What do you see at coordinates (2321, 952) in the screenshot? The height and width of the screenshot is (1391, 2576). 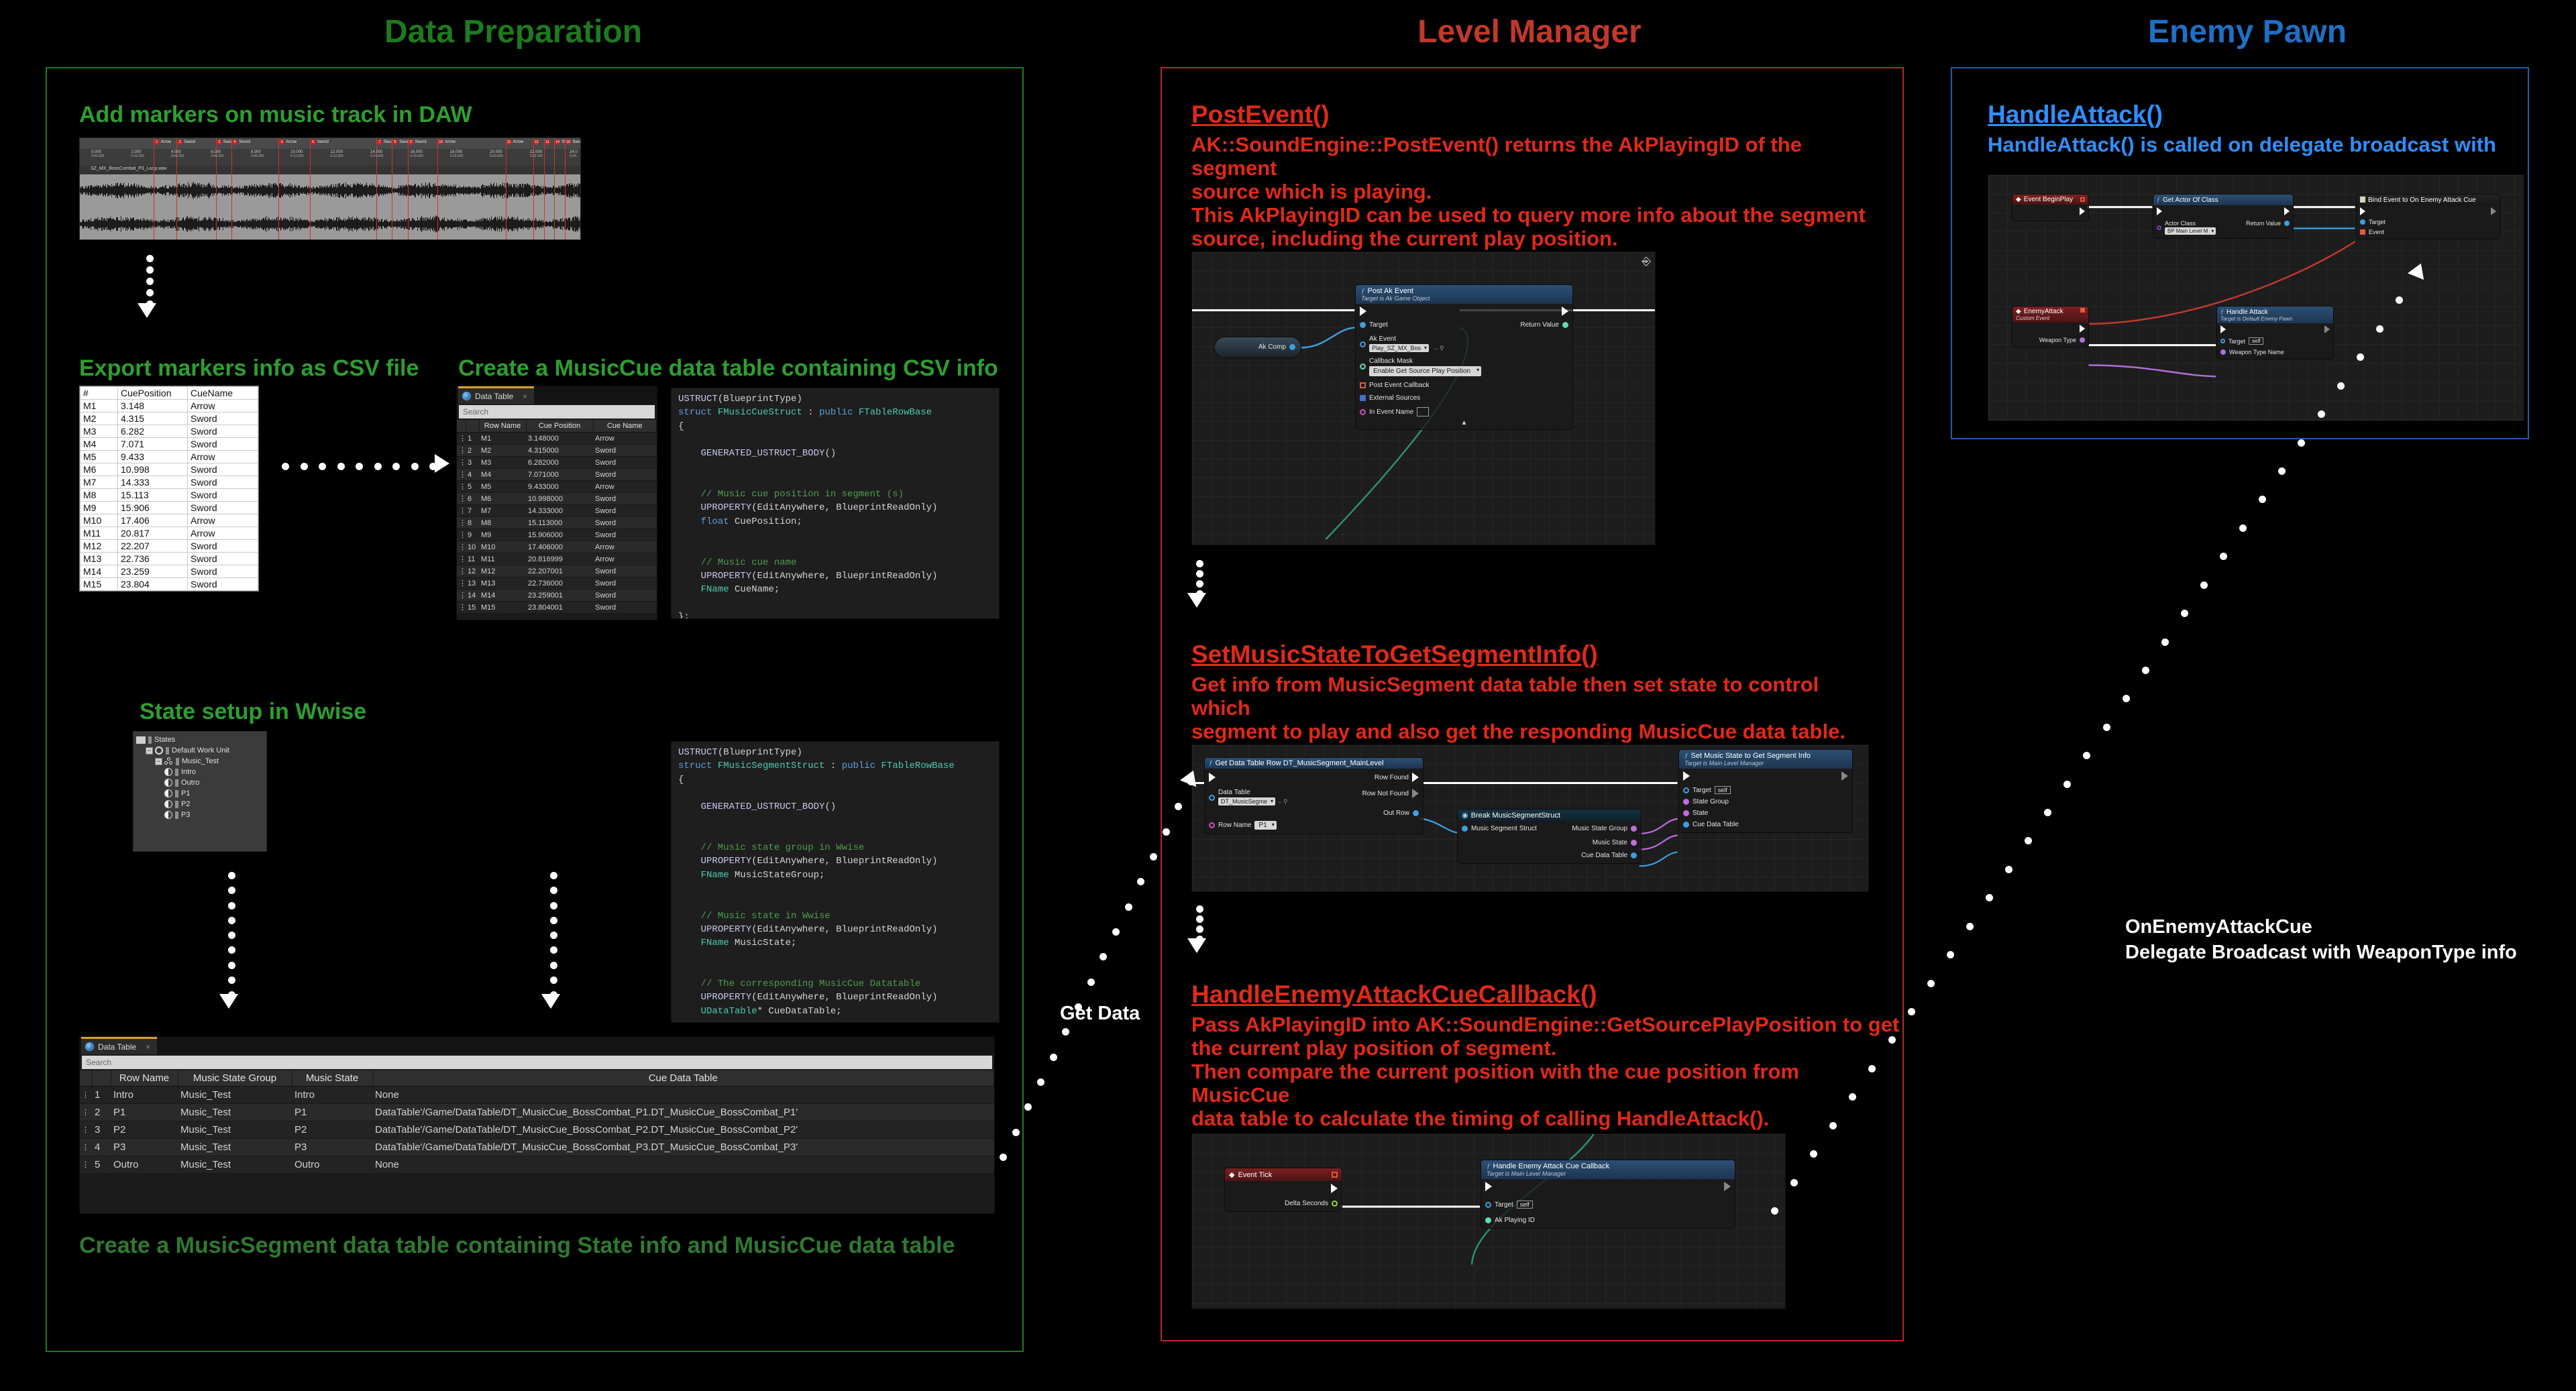 I see `label-delegate-line2: Delegate Broadcast with WeaponType info` at bounding box center [2321, 952].